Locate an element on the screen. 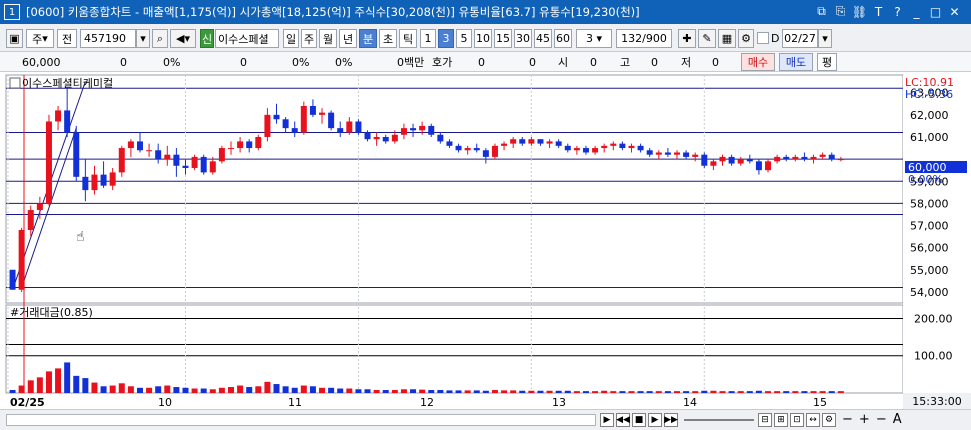 Image resolution: width=971 pixels, height=430 pixels. interval-10: 10 is located at coordinates (483, 38).